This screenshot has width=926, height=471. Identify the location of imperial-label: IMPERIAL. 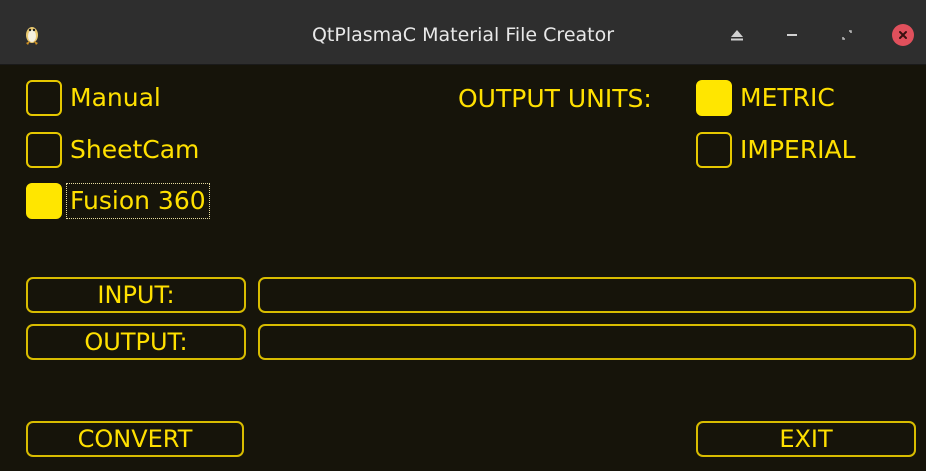
(798, 150).